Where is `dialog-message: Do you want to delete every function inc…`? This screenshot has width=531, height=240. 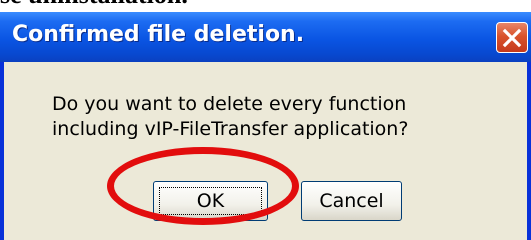
dialog-message: Do you want to delete every function inc… is located at coordinates (230, 116).